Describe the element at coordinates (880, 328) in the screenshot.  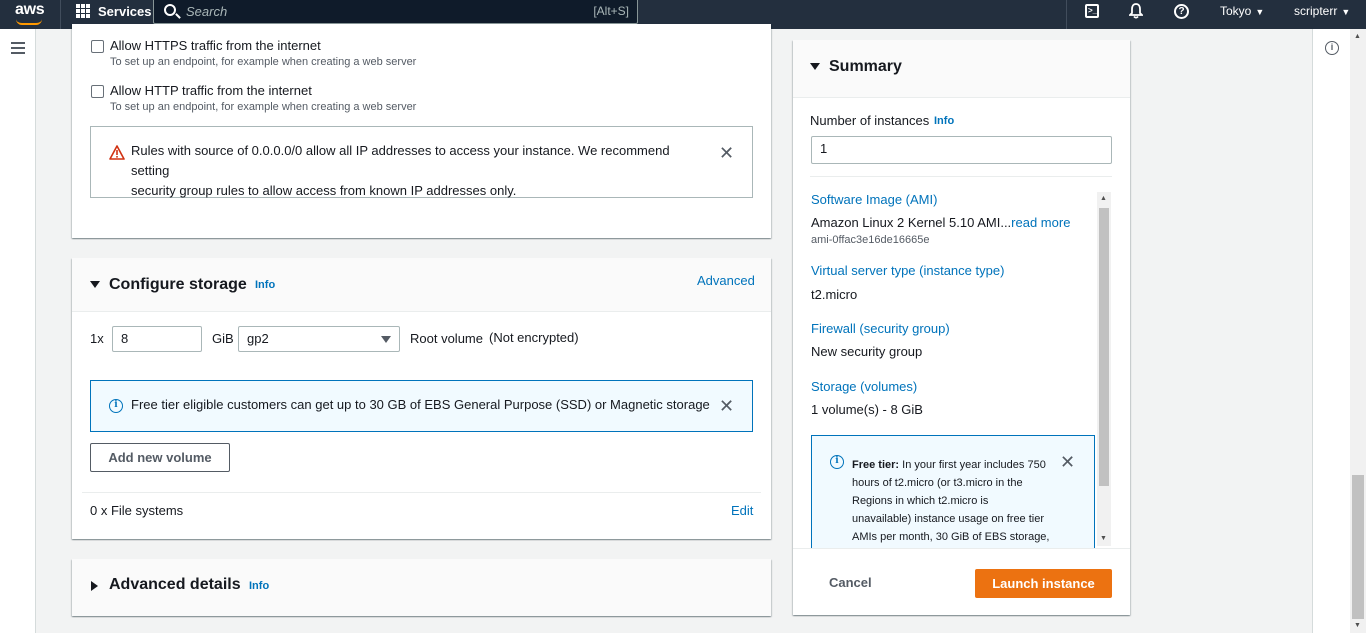
I see `firewall-link: Firewall (security group)` at that location.